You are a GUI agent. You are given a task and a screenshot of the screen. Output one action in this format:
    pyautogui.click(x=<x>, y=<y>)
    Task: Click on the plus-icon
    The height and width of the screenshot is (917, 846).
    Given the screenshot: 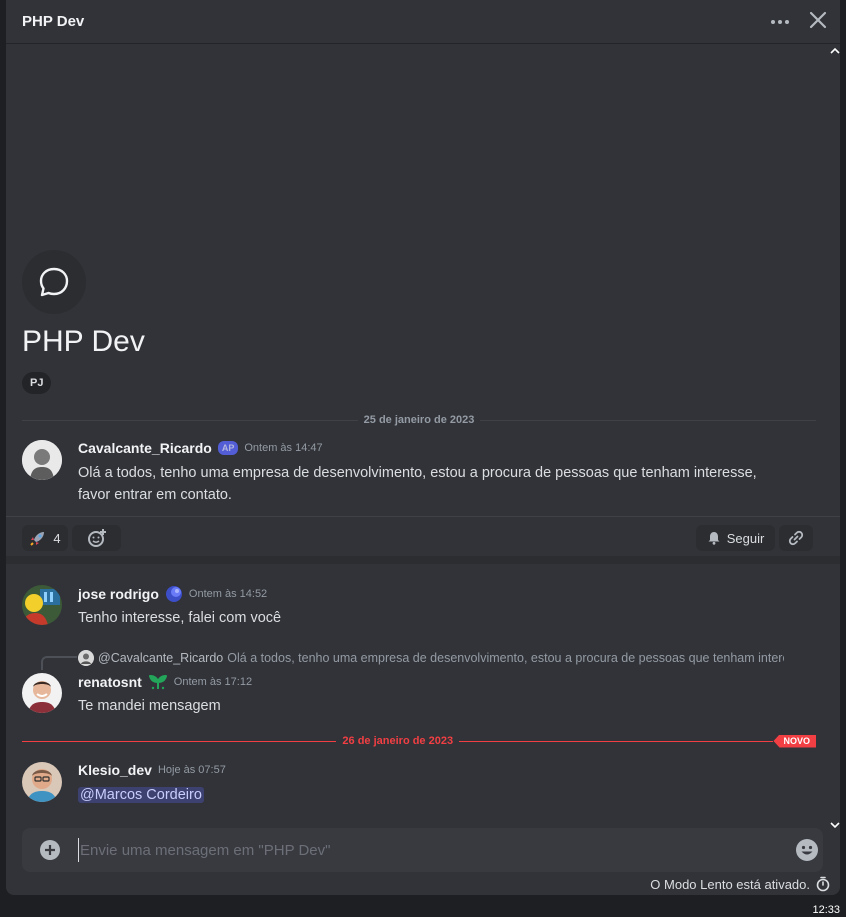 What is the action you would take?
    pyautogui.click(x=50, y=850)
    